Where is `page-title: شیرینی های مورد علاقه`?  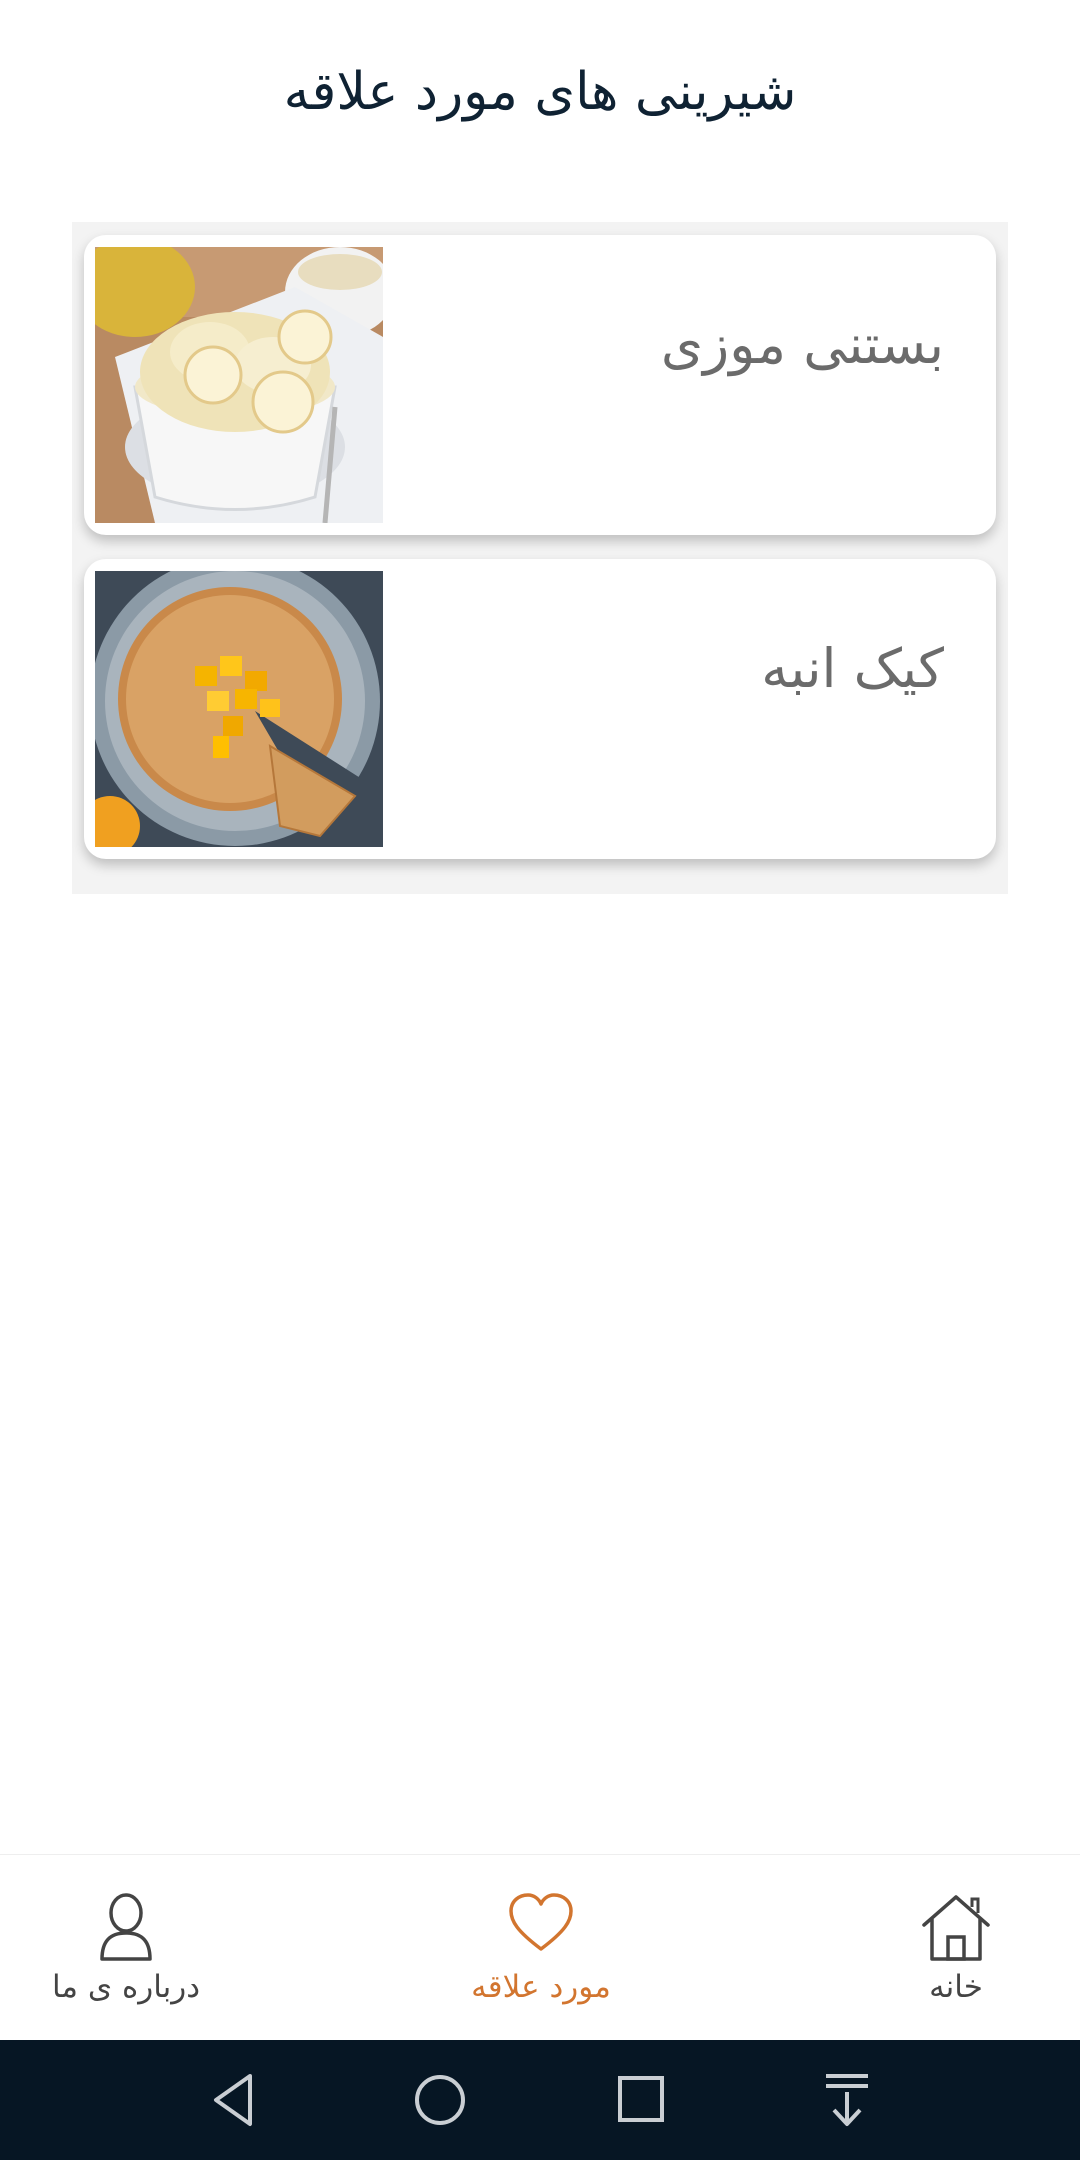 page-title: شیرینی های مورد علاقه is located at coordinates (540, 92).